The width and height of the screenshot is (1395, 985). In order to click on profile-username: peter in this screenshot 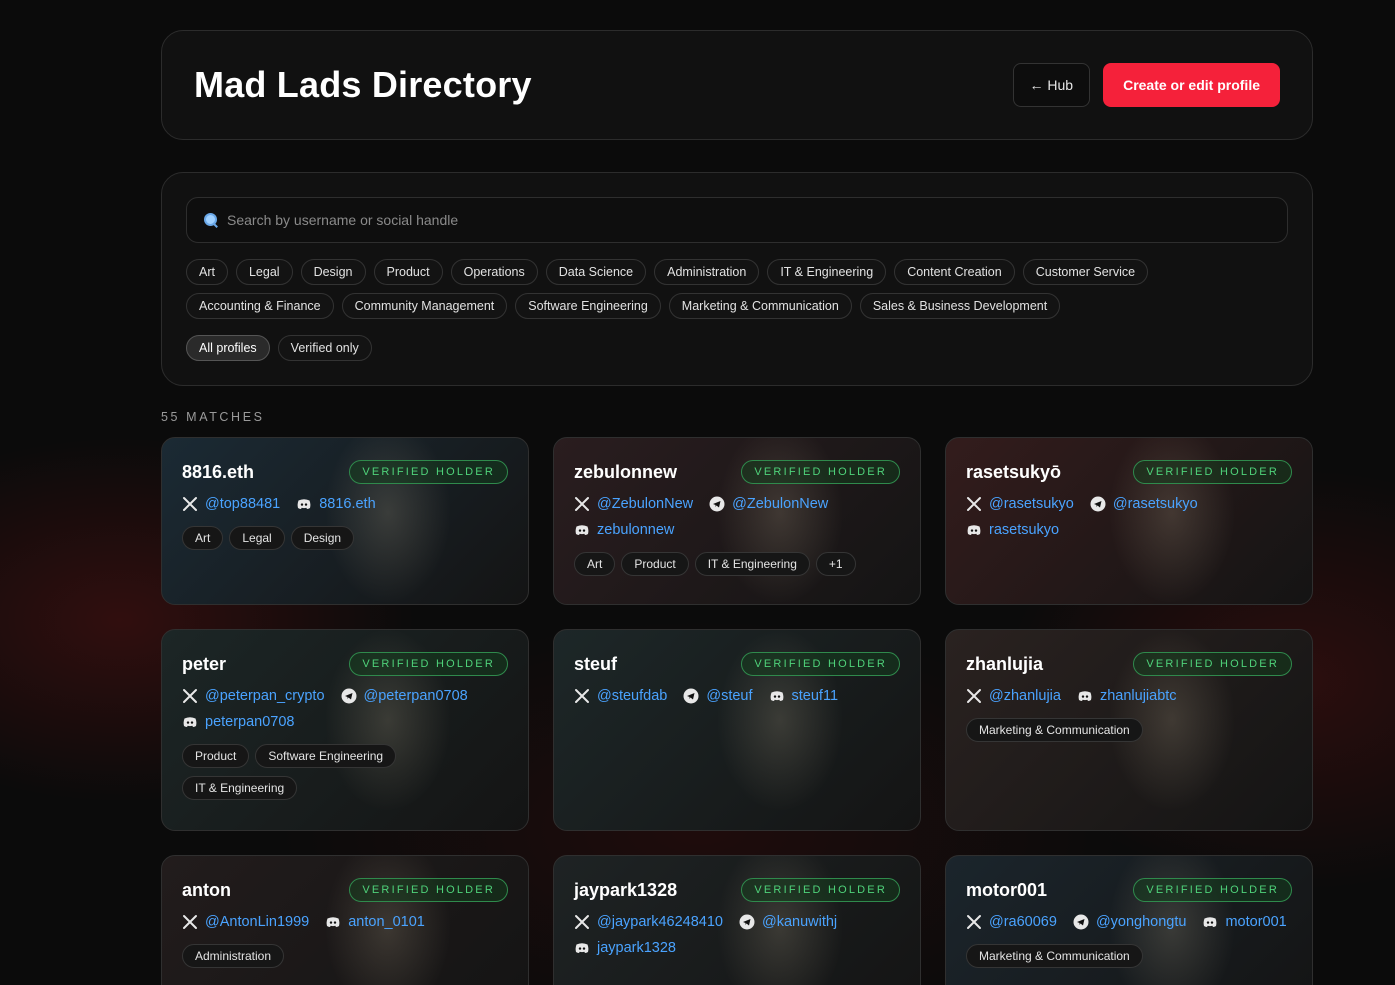, I will do `click(204, 663)`.